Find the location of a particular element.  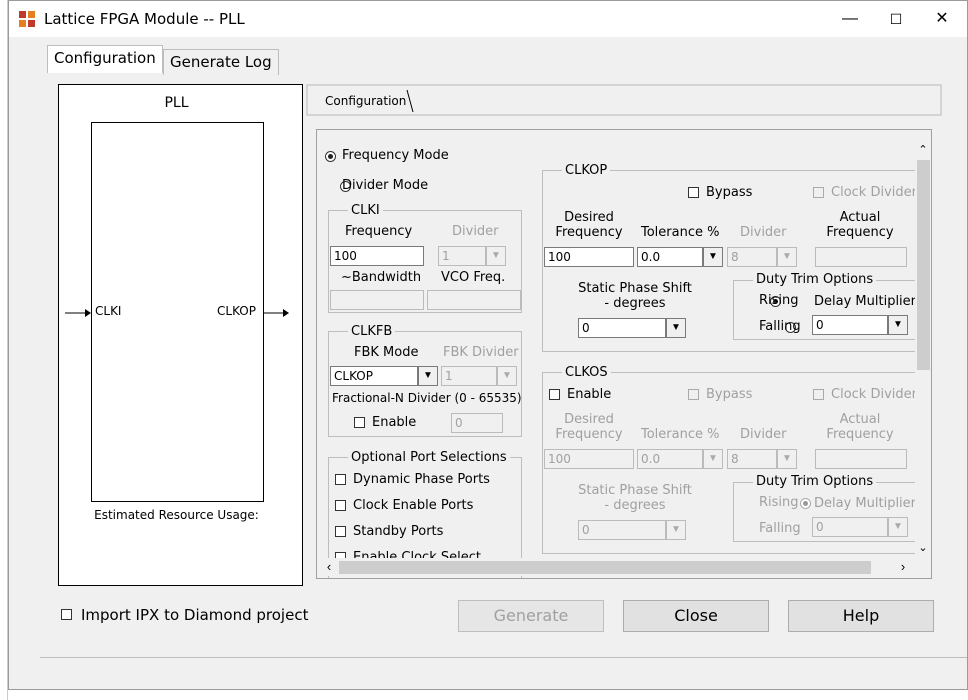

clkos-divider-select: 8 is located at coordinates (752, 459).